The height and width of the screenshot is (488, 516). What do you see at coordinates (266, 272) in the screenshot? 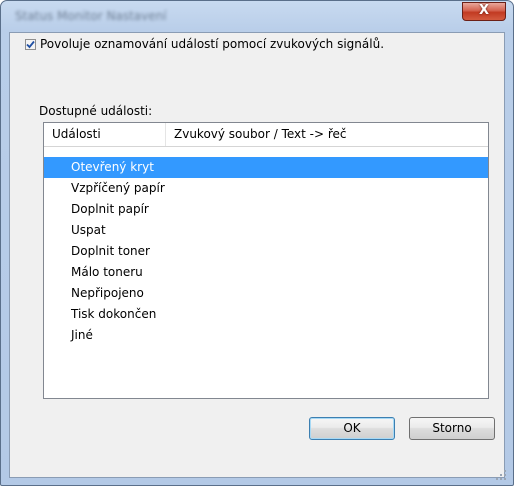
I see `list-item: Málo toneru` at bounding box center [266, 272].